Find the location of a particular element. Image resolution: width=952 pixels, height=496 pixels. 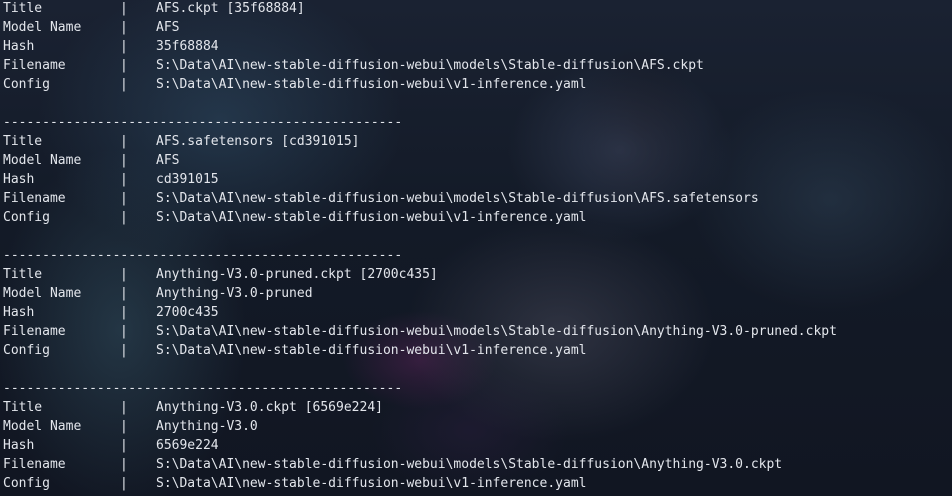

field-value: AFS.safetensors [cd391015] is located at coordinates (258, 141).